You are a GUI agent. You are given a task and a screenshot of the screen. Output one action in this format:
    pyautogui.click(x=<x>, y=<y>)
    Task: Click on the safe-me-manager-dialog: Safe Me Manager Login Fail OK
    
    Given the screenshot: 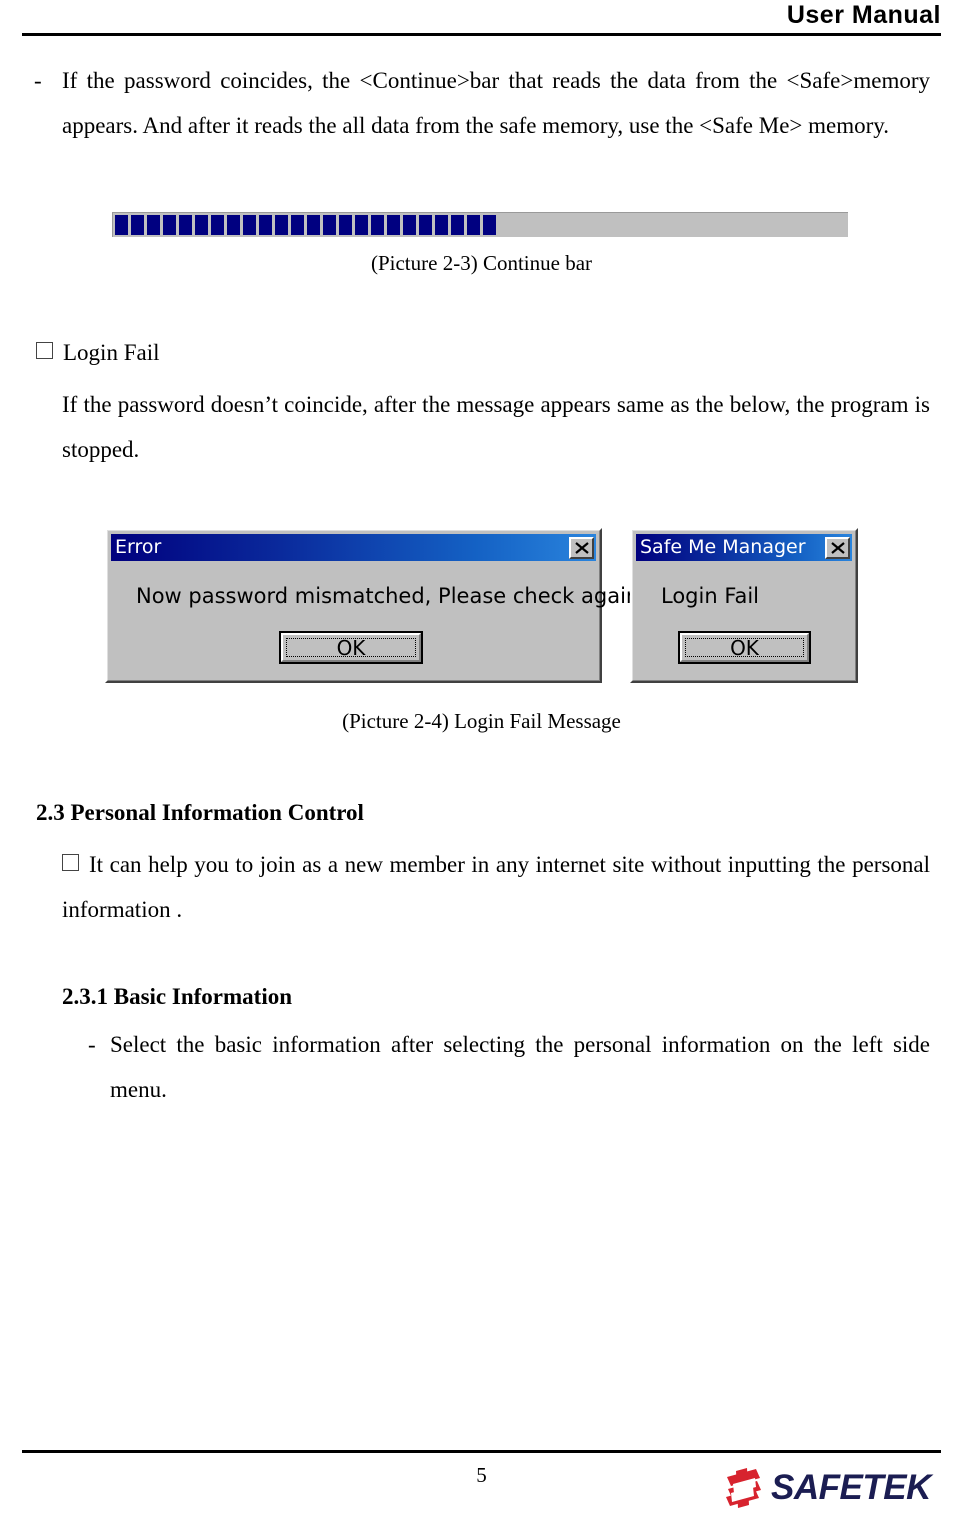 What is the action you would take?
    pyautogui.click(x=744, y=605)
    